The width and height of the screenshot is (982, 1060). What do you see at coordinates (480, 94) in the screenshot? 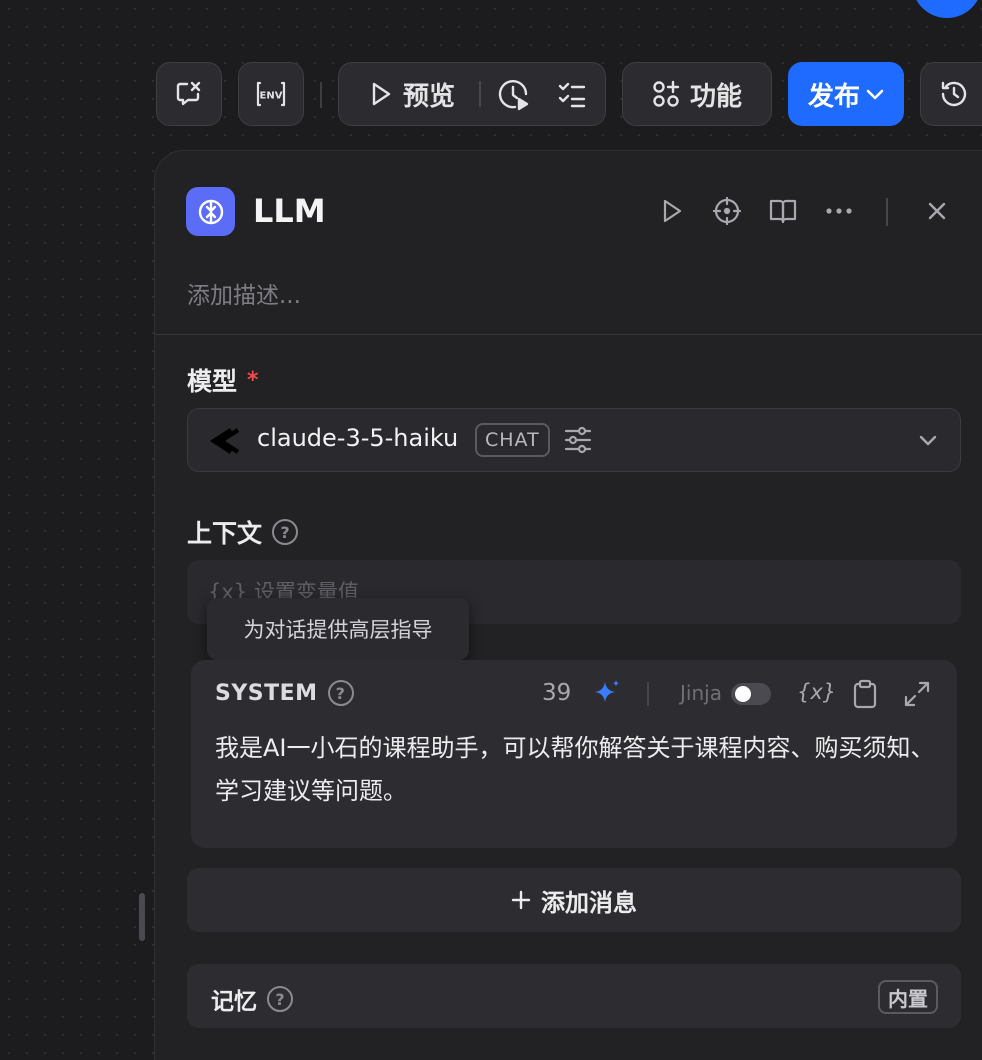
I see `preview-divider` at bounding box center [480, 94].